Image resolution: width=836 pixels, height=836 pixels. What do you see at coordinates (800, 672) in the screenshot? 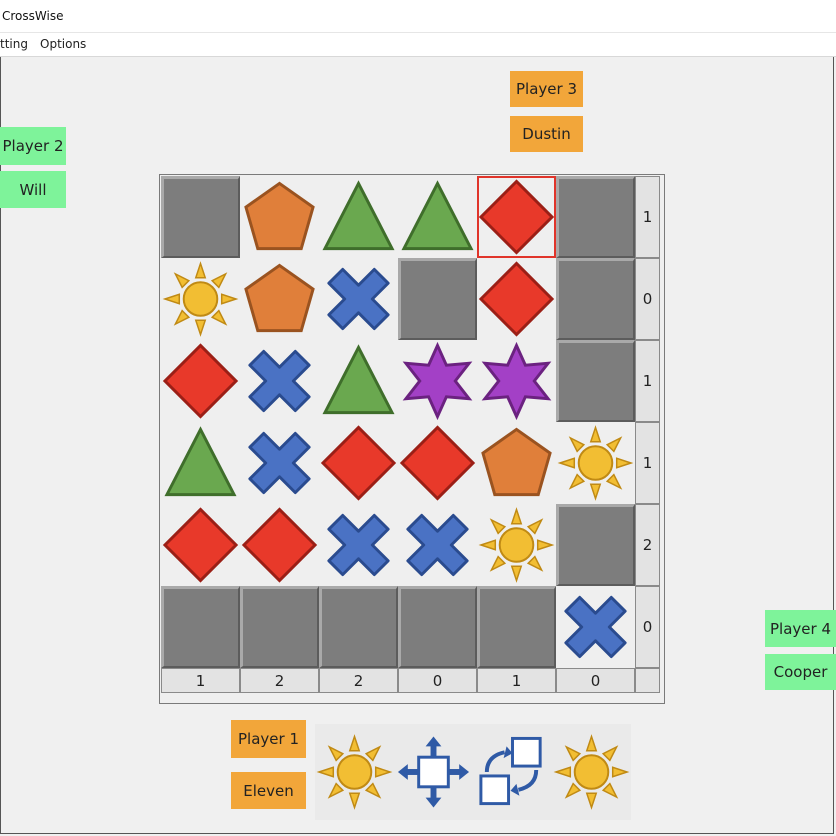
I see `player-4-name: Cooper` at bounding box center [800, 672].